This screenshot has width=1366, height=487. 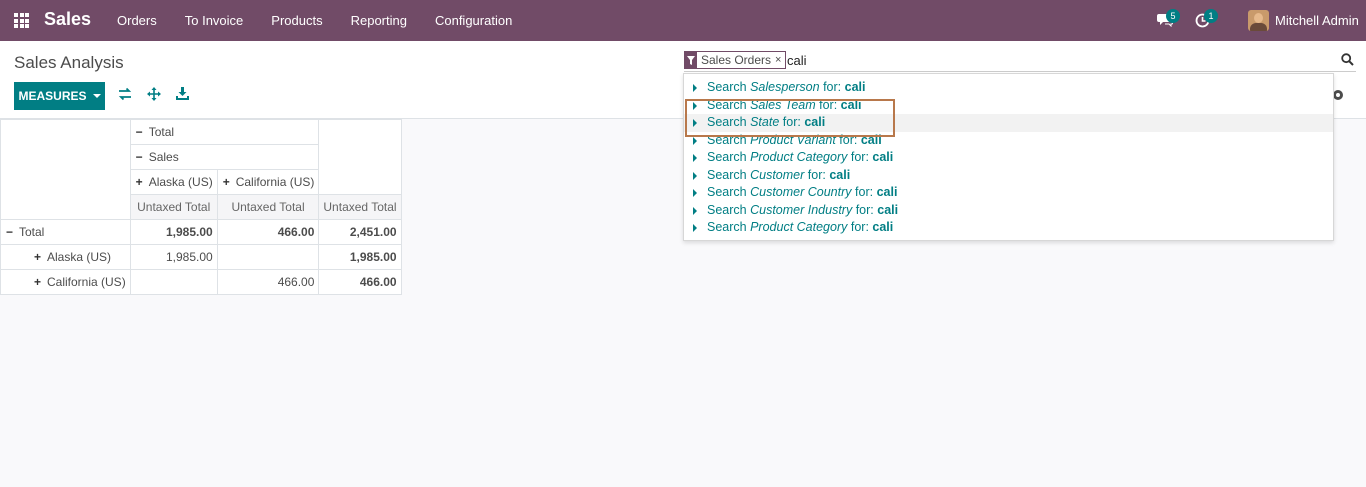 I want to click on col-header-sales: − Sales, so click(x=224, y=157).